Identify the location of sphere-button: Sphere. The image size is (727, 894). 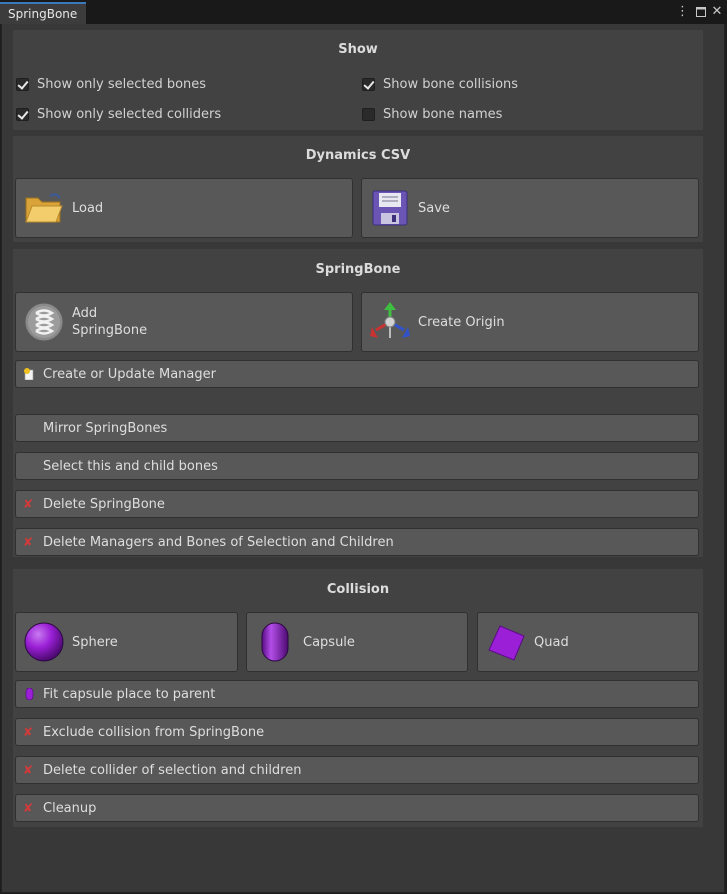
(126, 642).